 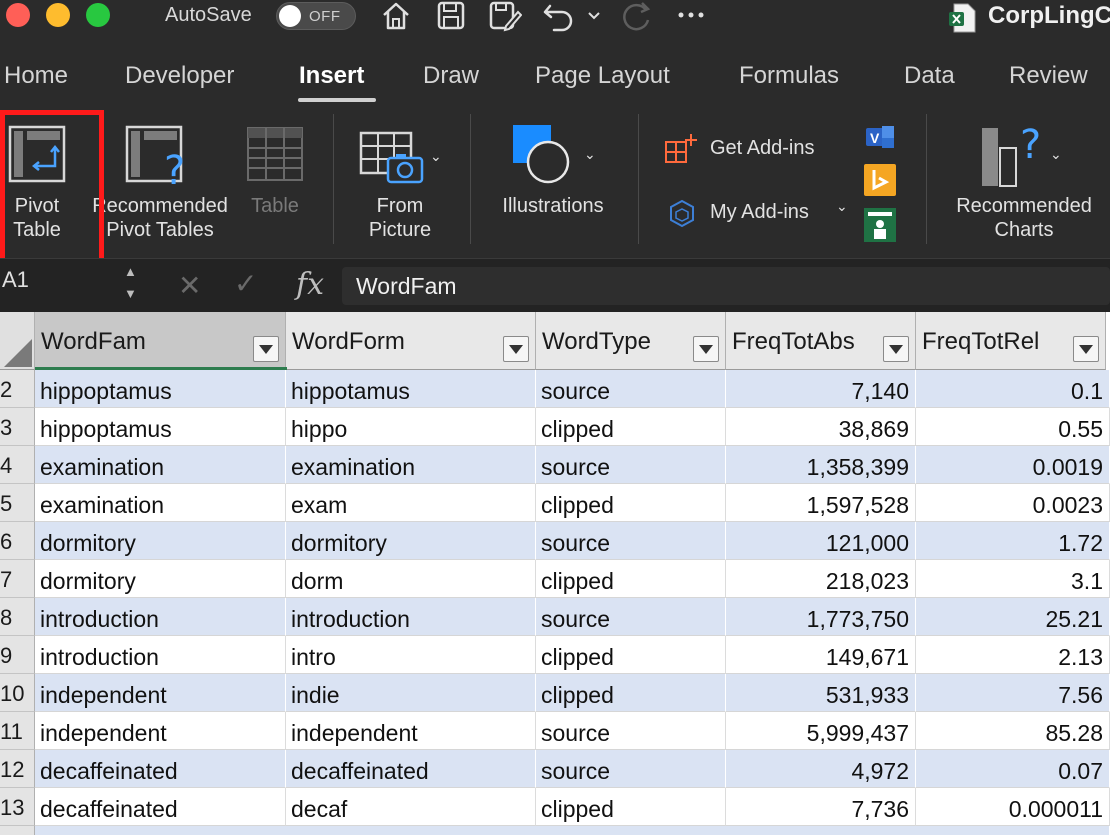 What do you see at coordinates (631, 341) in the screenshot?
I see `header-cell-wordtype: WordType` at bounding box center [631, 341].